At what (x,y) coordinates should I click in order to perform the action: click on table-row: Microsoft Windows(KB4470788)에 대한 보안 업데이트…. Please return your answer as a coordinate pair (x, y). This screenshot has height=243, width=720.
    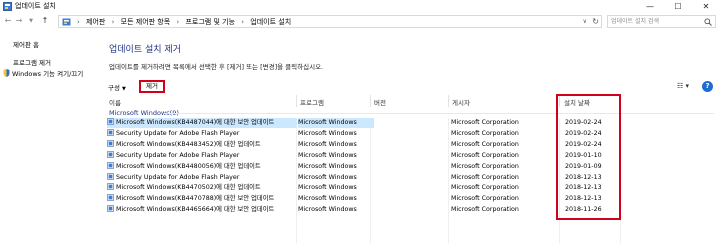
    Looking at the image, I should click on (412, 199).